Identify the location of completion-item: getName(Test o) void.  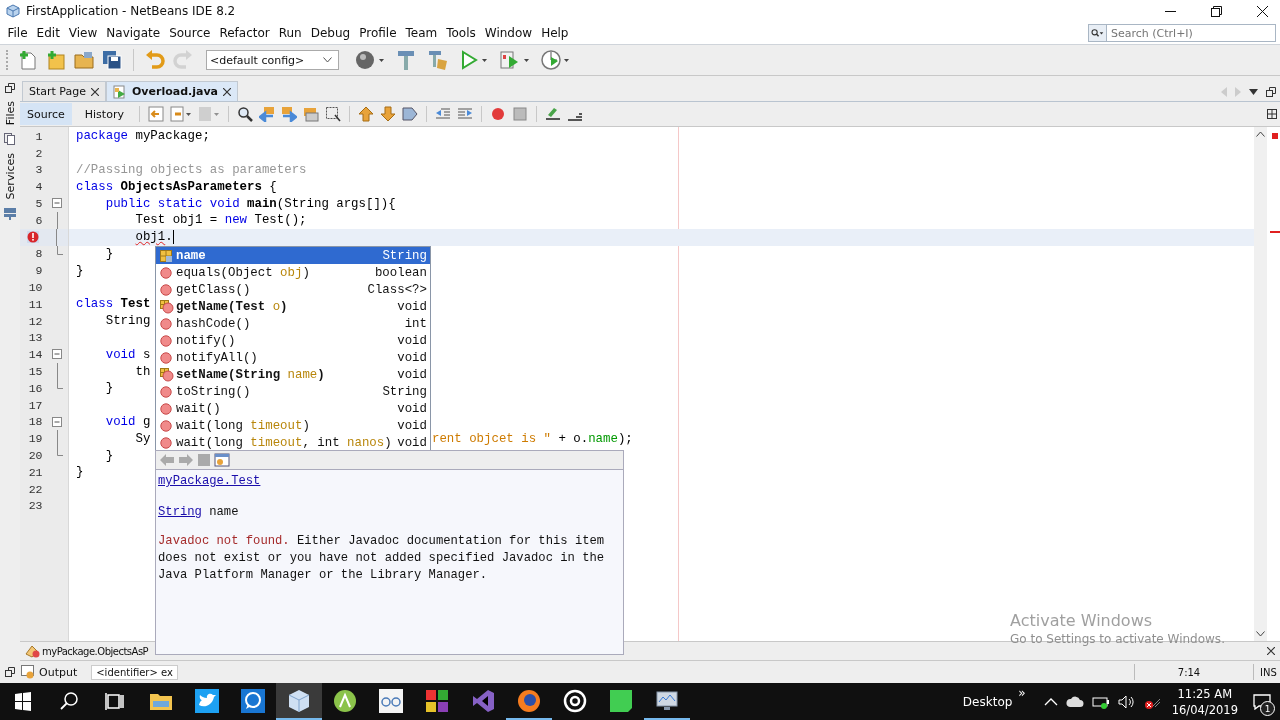
(293, 306).